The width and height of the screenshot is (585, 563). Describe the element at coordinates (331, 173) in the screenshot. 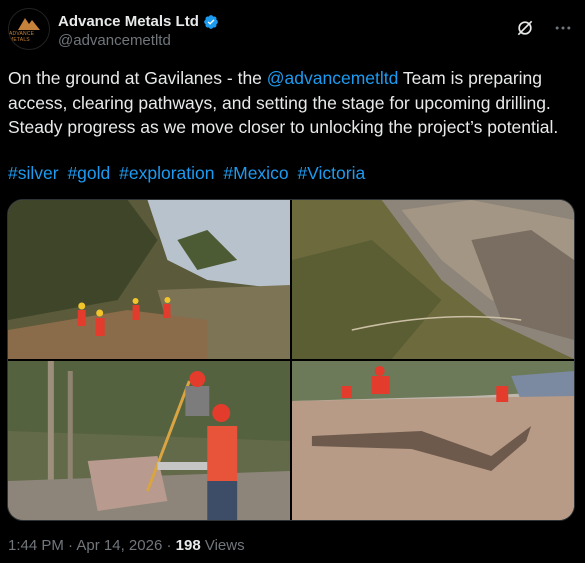

I see `hashtag-link: #Victoria` at that location.